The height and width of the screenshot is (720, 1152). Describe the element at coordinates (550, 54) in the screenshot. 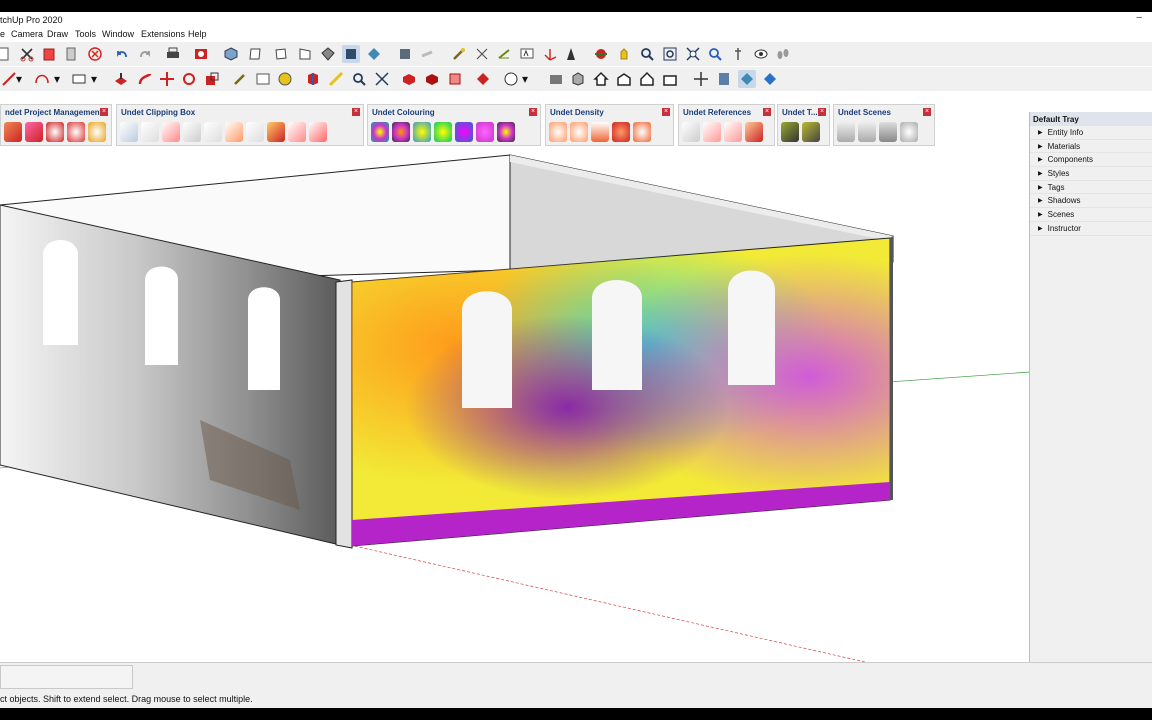

I see `axes-icon` at that location.